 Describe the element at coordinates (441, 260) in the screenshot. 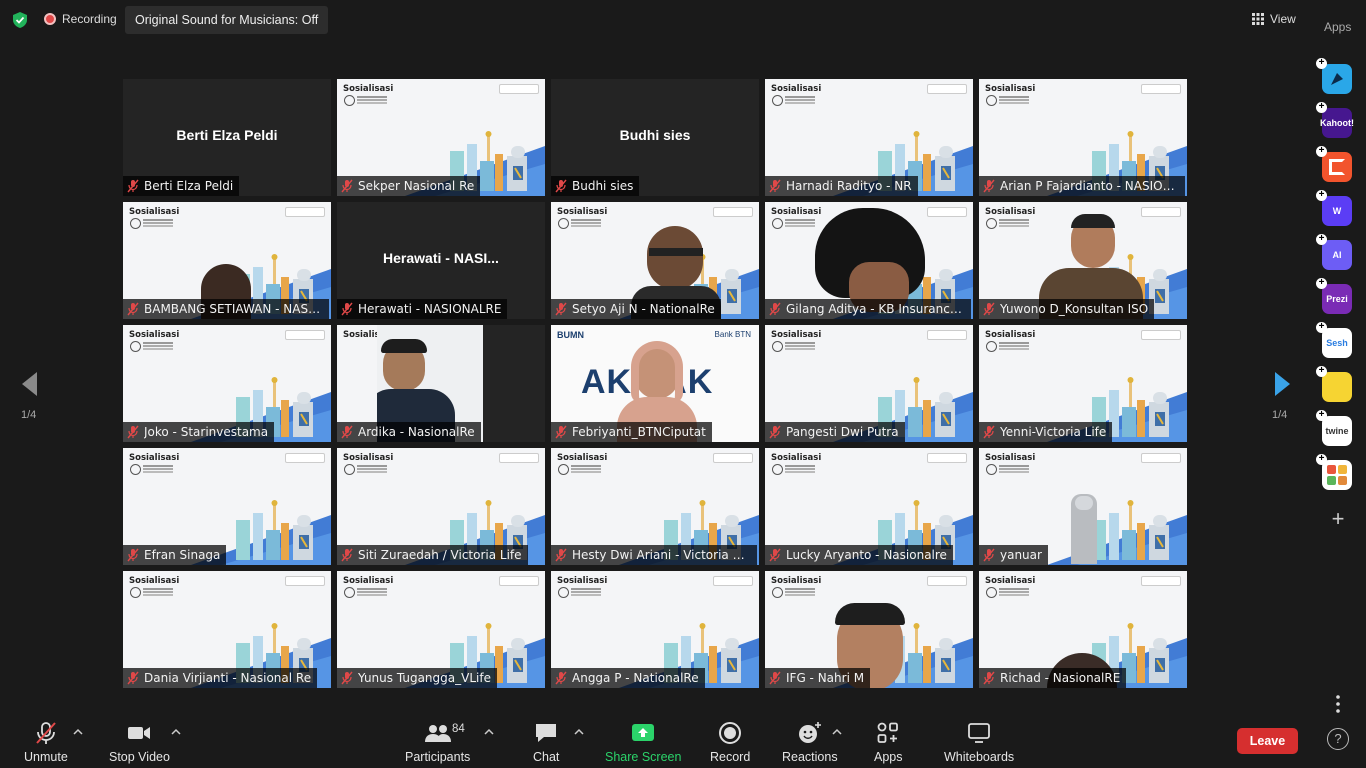

I see `participant-tile: Herawati - NASI... Herawati - NASIONALRE` at that location.